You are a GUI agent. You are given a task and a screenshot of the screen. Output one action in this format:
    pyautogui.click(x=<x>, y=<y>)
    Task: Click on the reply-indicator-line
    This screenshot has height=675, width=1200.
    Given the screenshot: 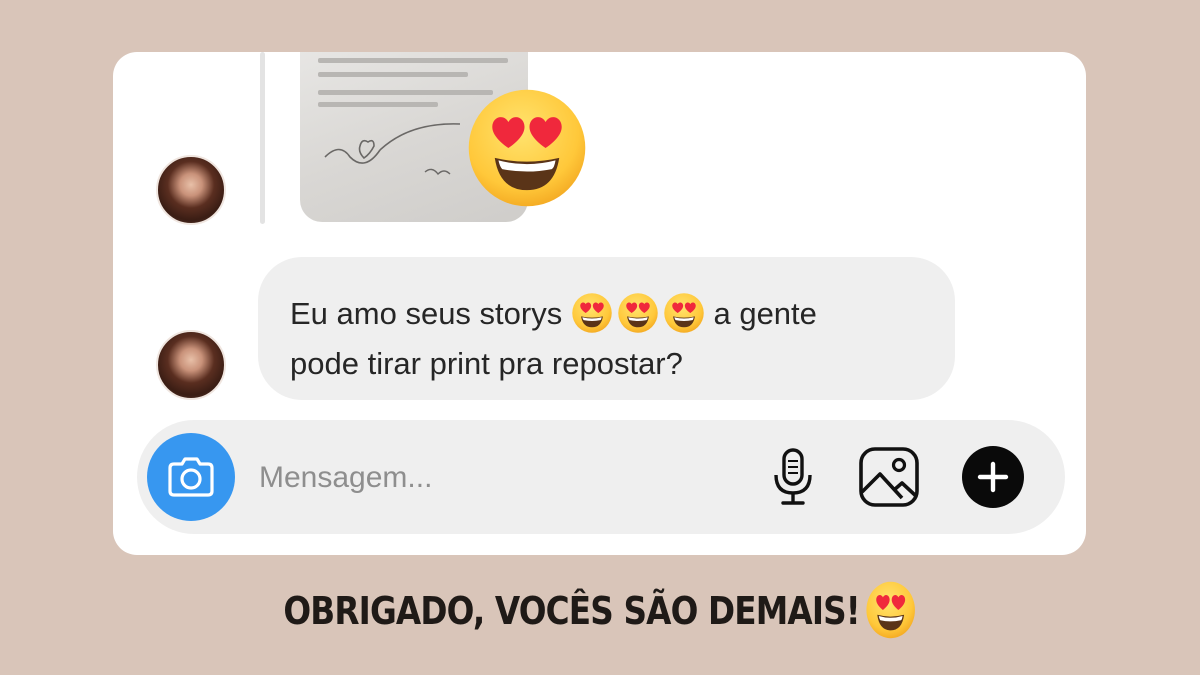 What is the action you would take?
    pyautogui.click(x=262, y=138)
    